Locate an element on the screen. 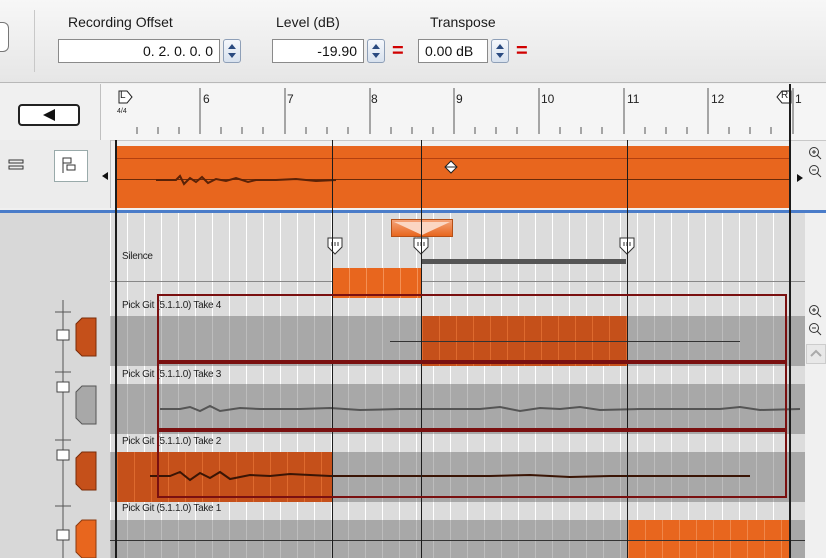 This screenshot has height=558, width=826. panel-collapse-button is located at coordinates (4, 37).